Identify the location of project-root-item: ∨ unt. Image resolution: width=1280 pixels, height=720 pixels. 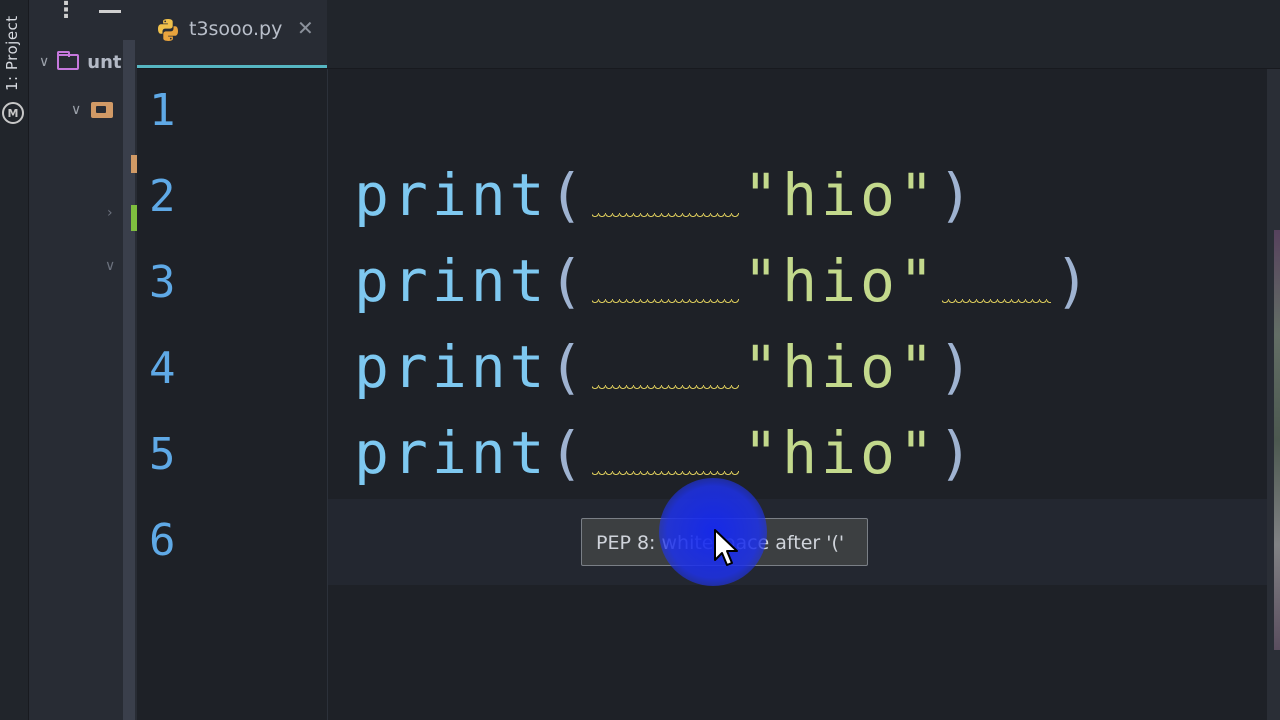
(80, 62).